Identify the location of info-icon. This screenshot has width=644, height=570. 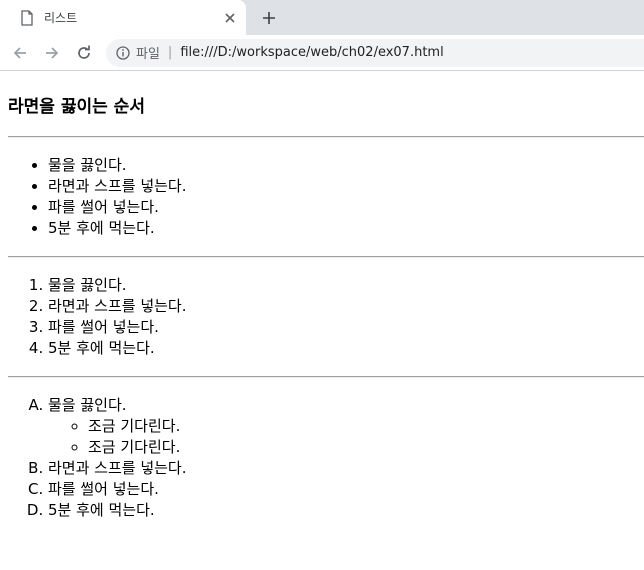
(123, 52).